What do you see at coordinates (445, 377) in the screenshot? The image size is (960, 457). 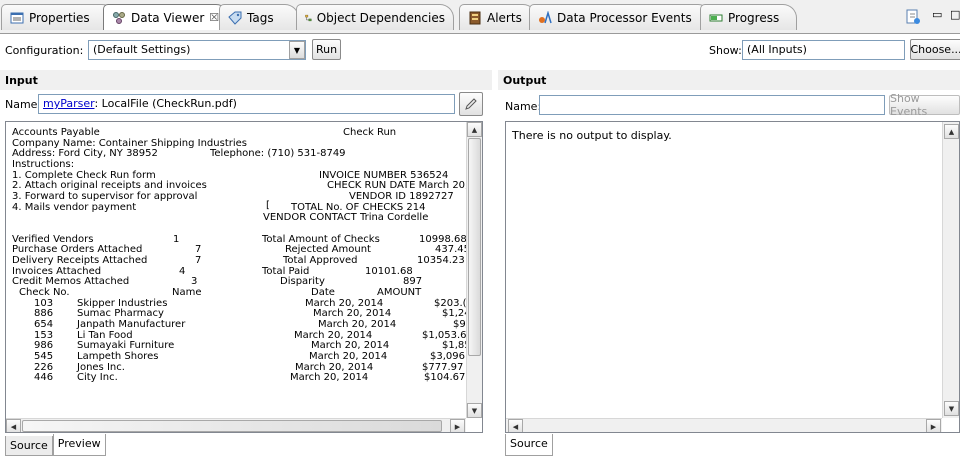 I see `doc-text: $104.67` at bounding box center [445, 377].